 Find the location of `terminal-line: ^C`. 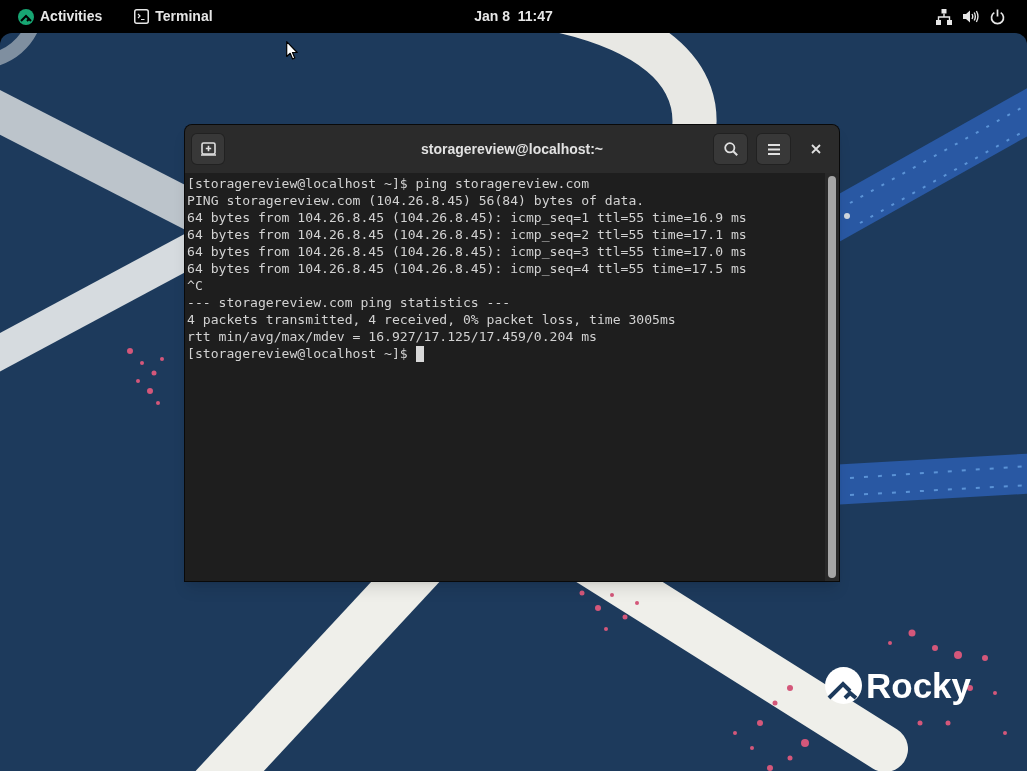

terminal-line: ^C is located at coordinates (195, 285).